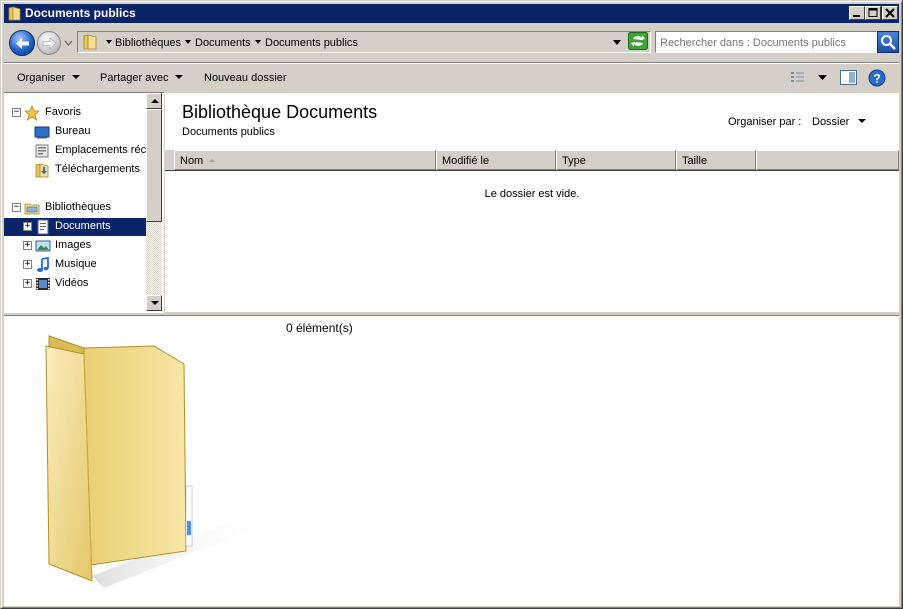  Describe the element at coordinates (223, 43) in the screenshot. I see `breadcrumb-documents: Documents` at that location.